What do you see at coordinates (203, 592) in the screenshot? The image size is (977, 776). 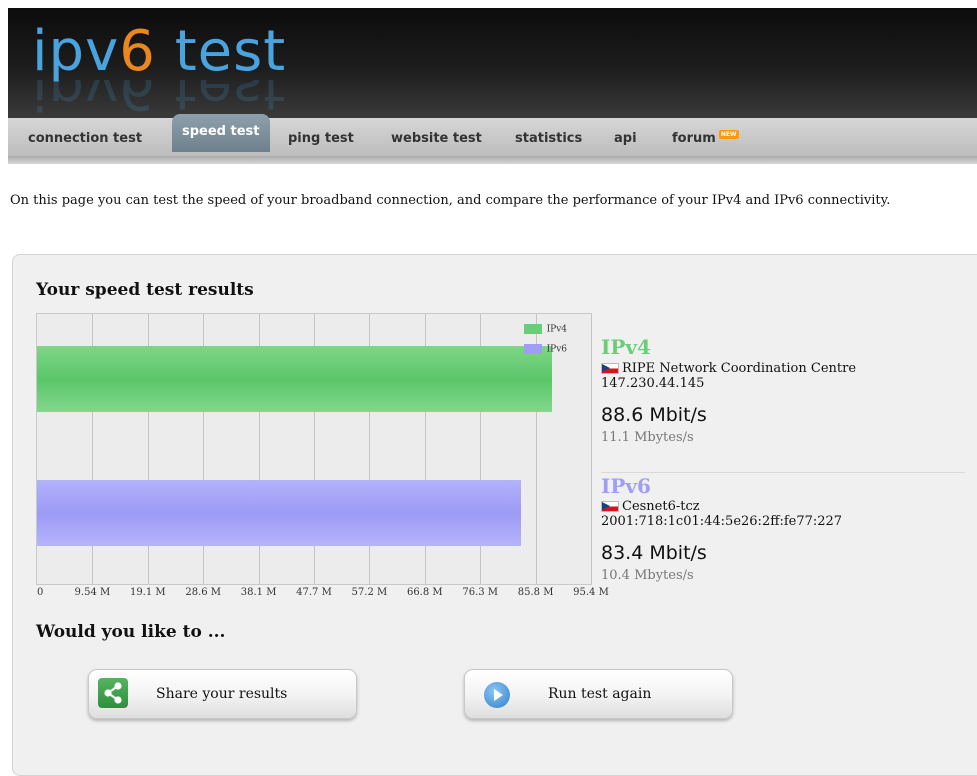 I see `x-tick-label: 28.6 M` at bounding box center [203, 592].